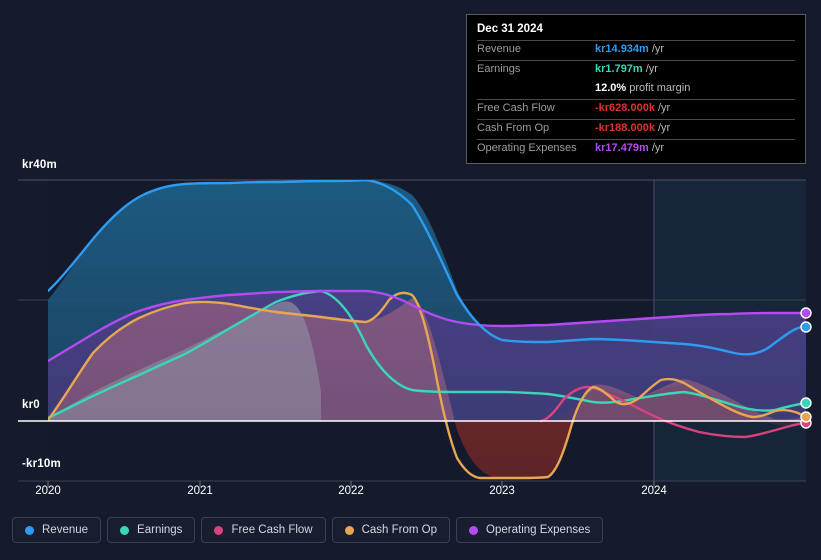 The height and width of the screenshot is (560, 821). I want to click on tooltip-value-cash-from-op: -kr188.000k, so click(625, 128).